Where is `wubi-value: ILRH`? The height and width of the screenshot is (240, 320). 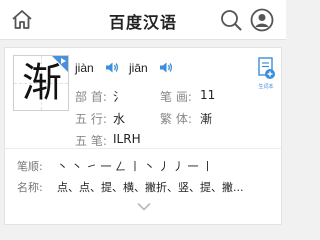
wubi-value: ILRH is located at coordinates (127, 139).